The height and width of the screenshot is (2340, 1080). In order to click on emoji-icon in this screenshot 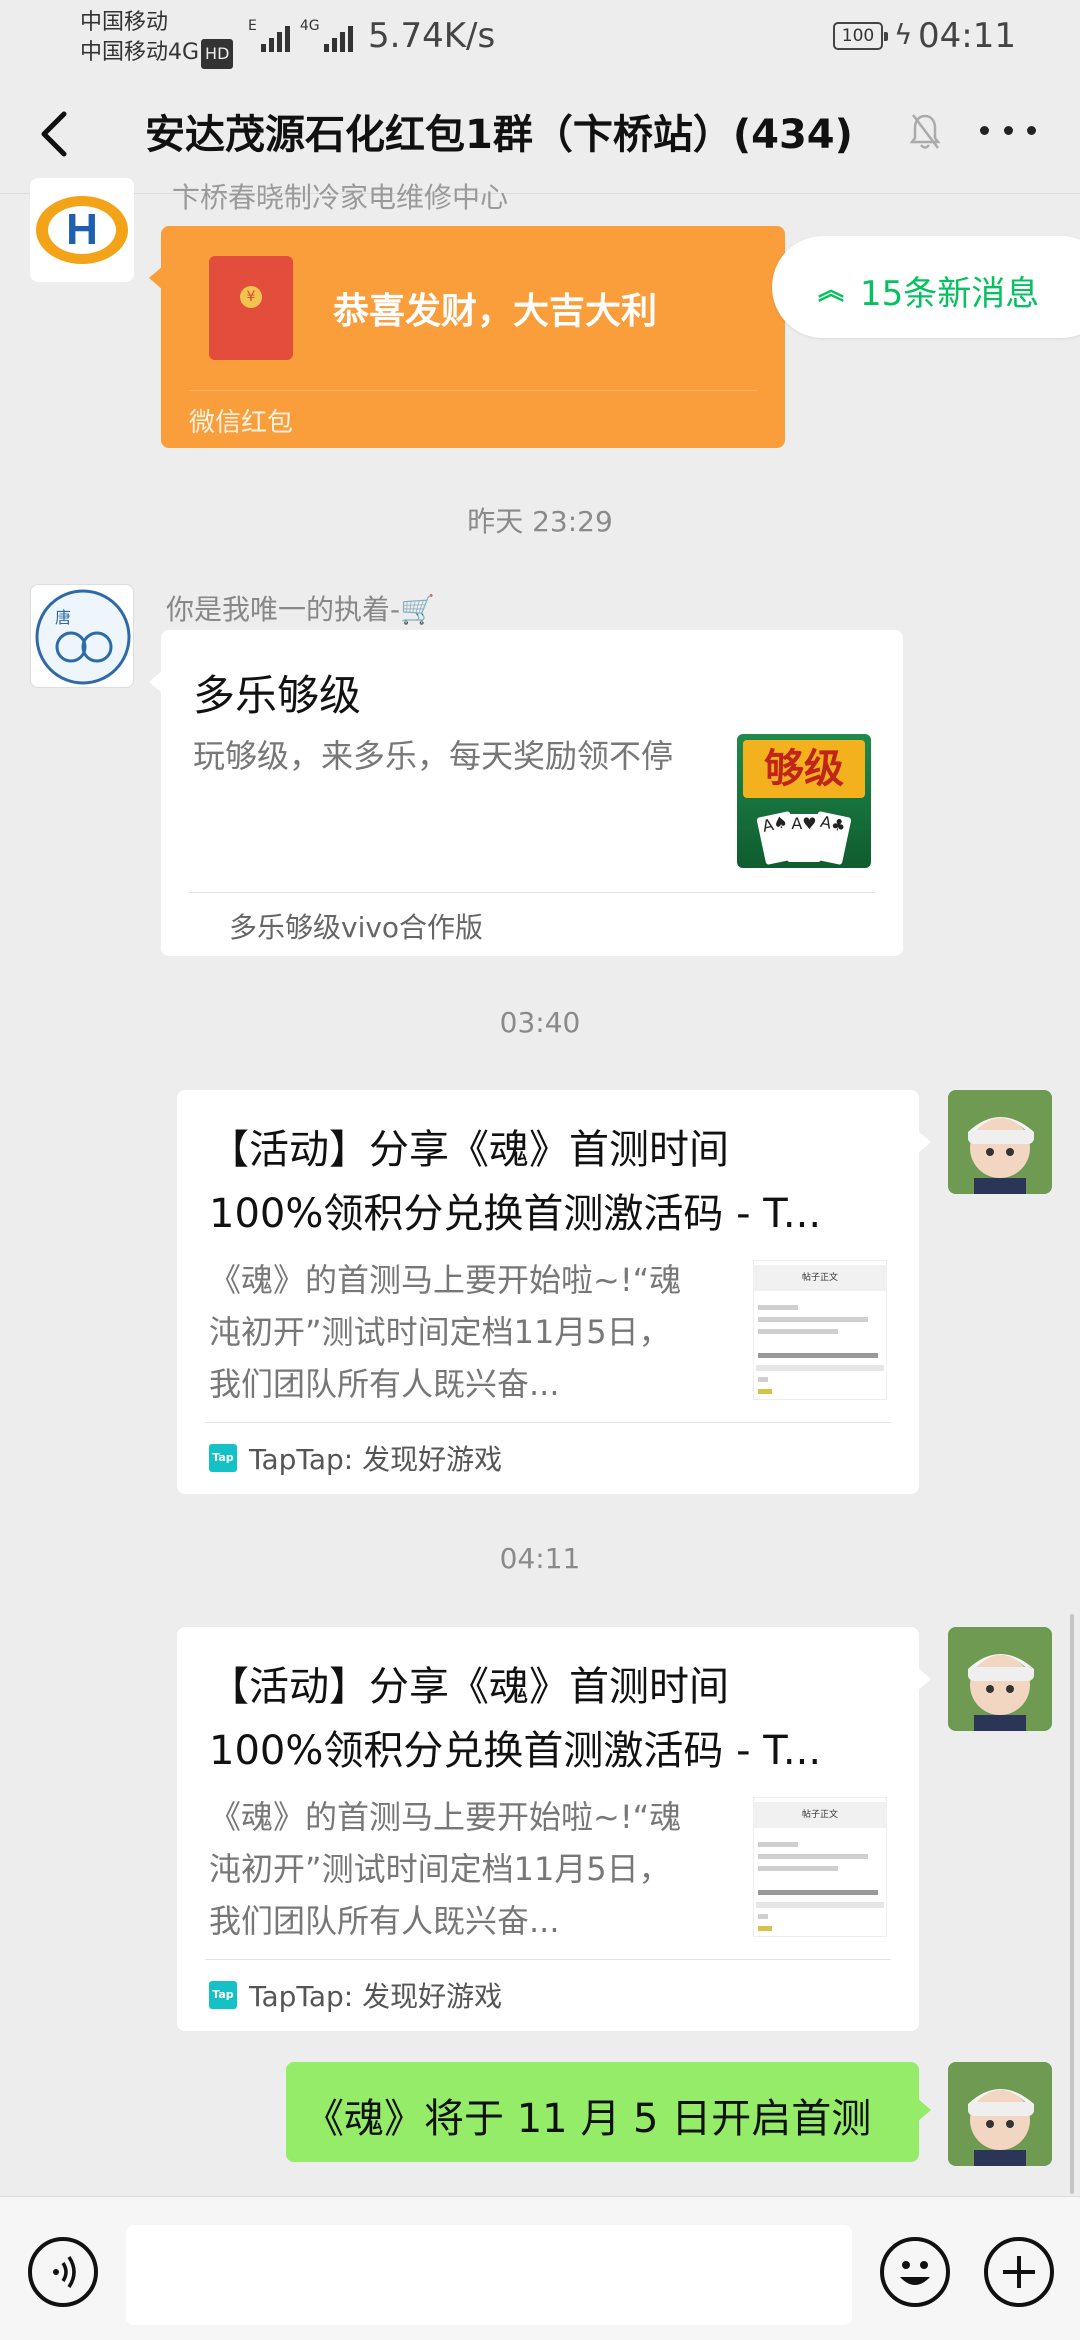, I will do `click(915, 2272)`.